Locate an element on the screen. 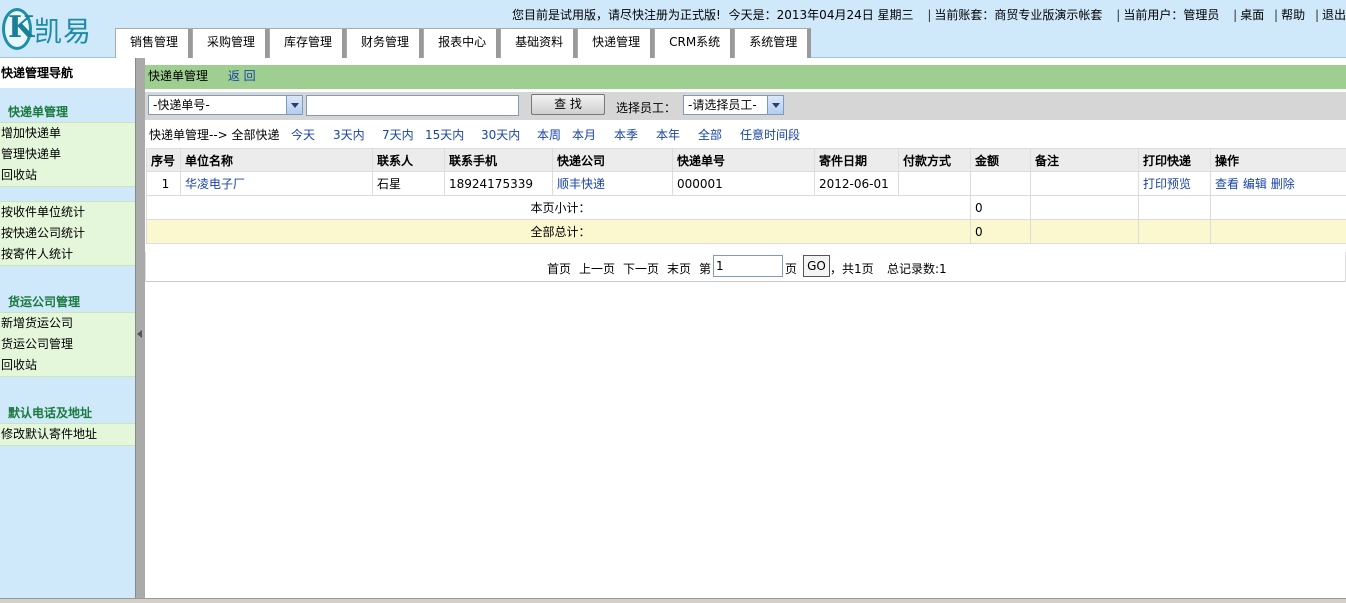 The width and height of the screenshot is (1346, 603). menu-system: 系统管理 is located at coordinates (773, 43).